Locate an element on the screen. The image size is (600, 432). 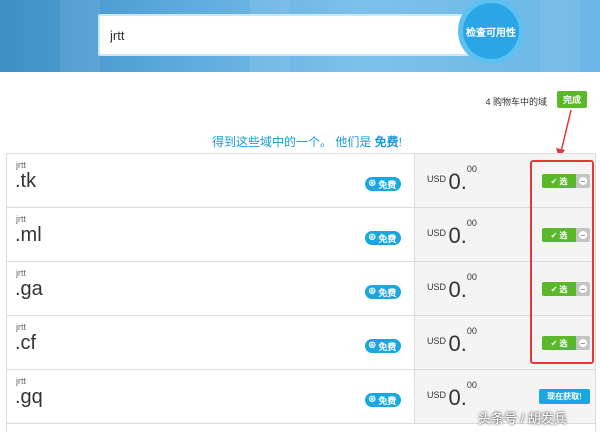
domain-row-ga: jrtt .ga ⊕ 免费 USD 0.00 ✔ 选 is located at coordinates (301, 289).